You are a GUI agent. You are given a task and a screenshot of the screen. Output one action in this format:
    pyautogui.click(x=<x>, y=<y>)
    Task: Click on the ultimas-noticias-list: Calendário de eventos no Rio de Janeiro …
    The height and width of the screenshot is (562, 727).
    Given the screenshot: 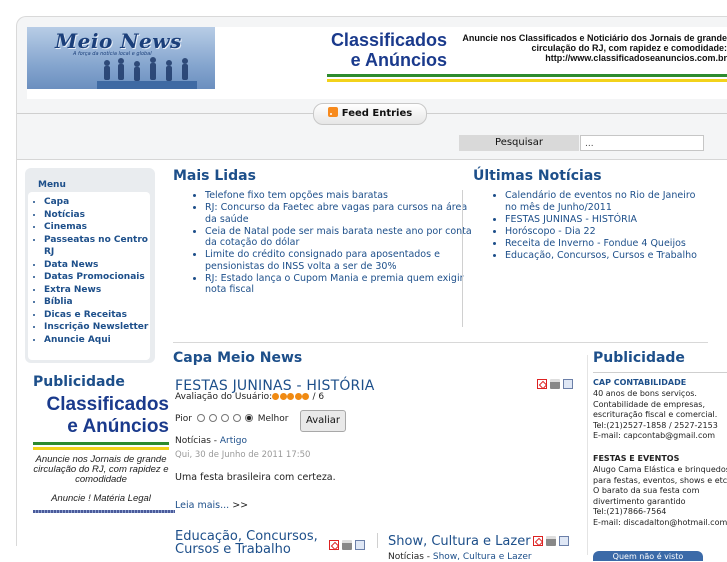 What is the action you would take?
    pyautogui.click(x=589, y=226)
    